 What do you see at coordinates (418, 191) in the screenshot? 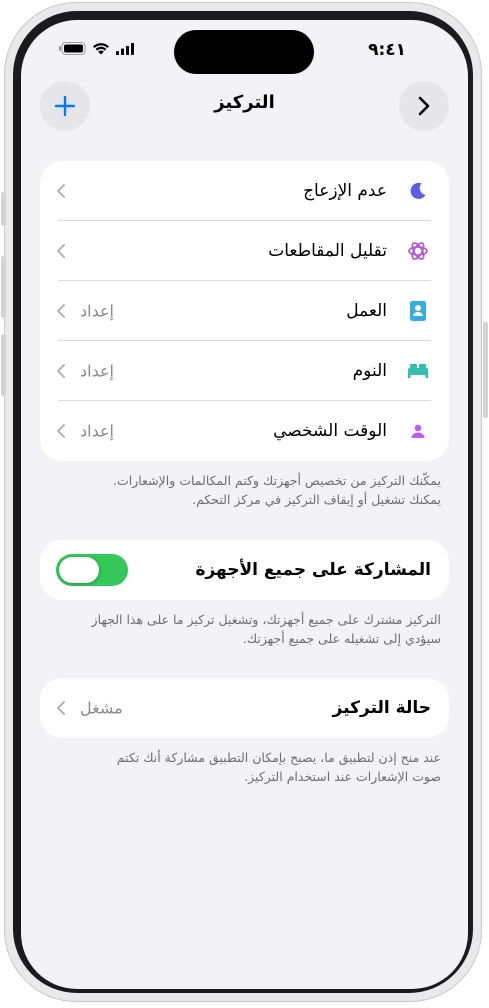
I see `moon-icon` at bounding box center [418, 191].